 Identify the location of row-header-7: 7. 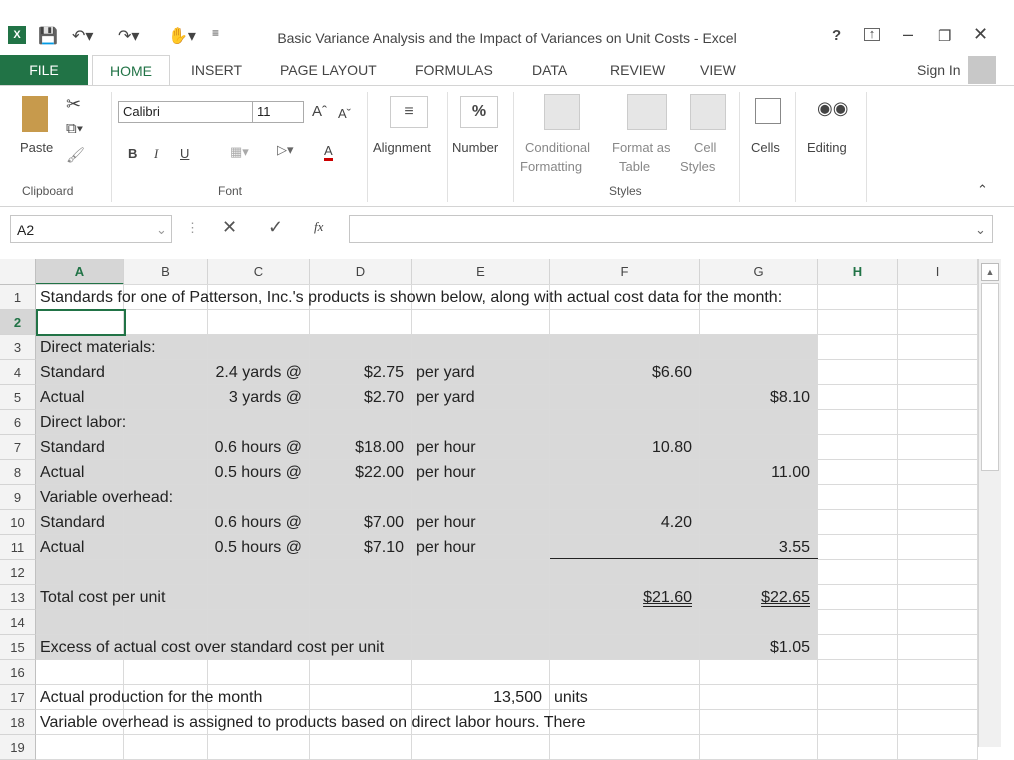
(18, 447).